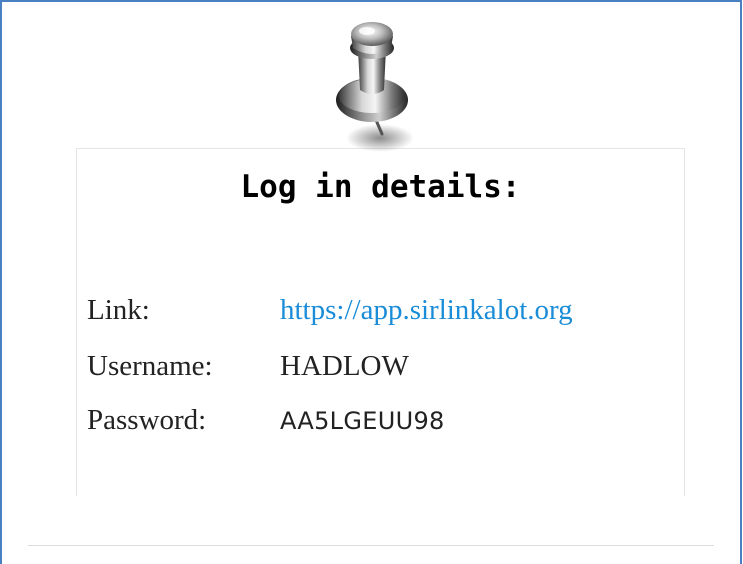  Describe the element at coordinates (118, 310) in the screenshot. I see `link-label: Link:` at that location.